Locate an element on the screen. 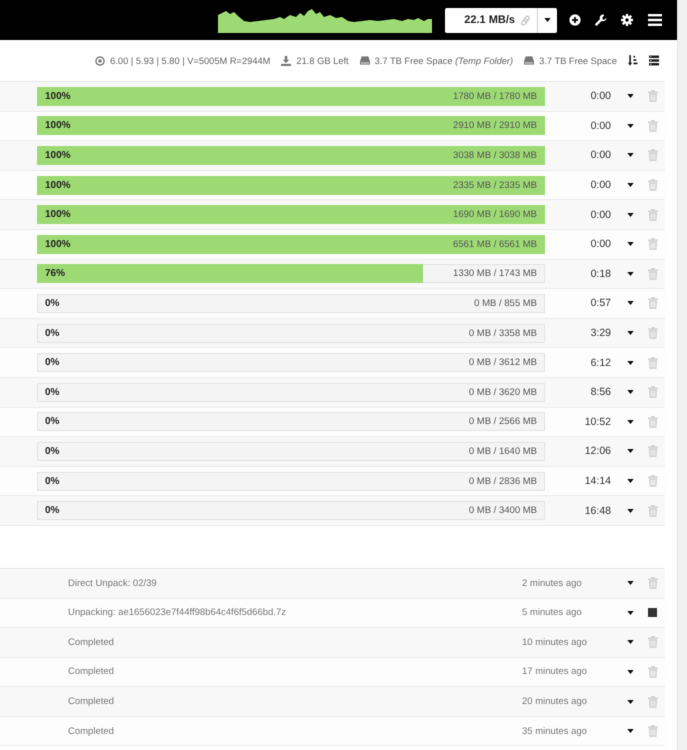 The image size is (687, 750). disk-left-text: 21.8 GB Left is located at coordinates (322, 61).